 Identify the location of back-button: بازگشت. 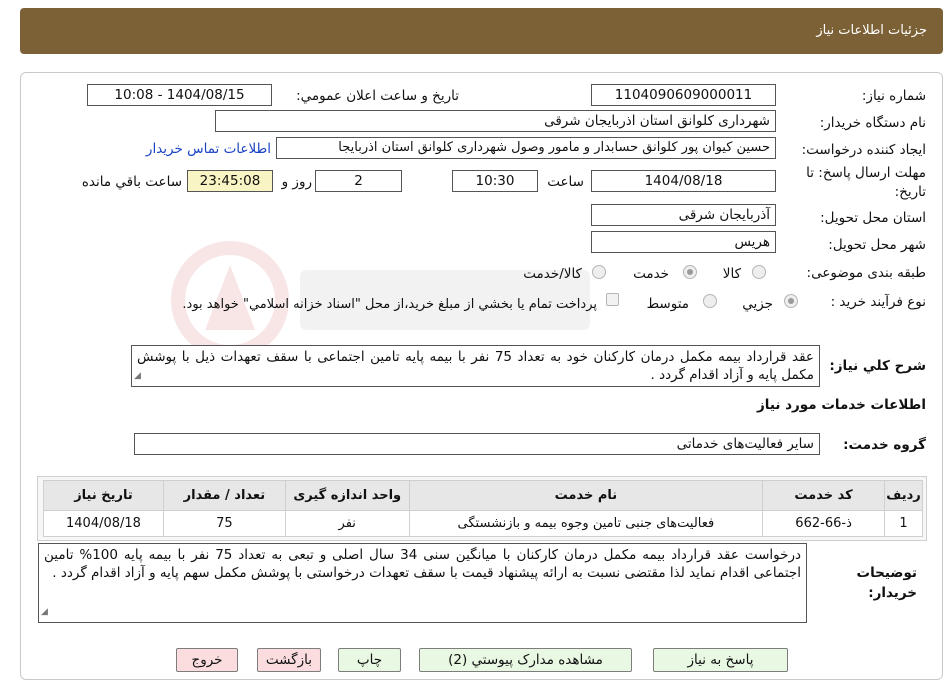
(289, 660).